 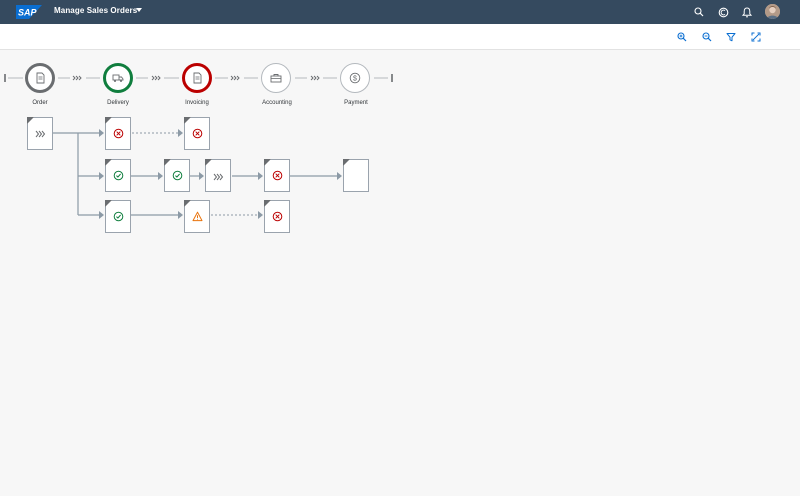 What do you see at coordinates (747, 12) in the screenshot?
I see `notifications-icon` at bounding box center [747, 12].